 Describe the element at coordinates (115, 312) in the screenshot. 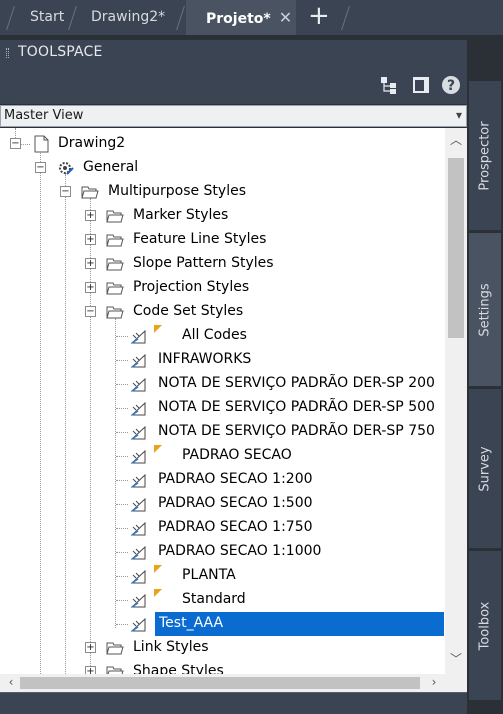

I see `folder-open-icon` at that location.